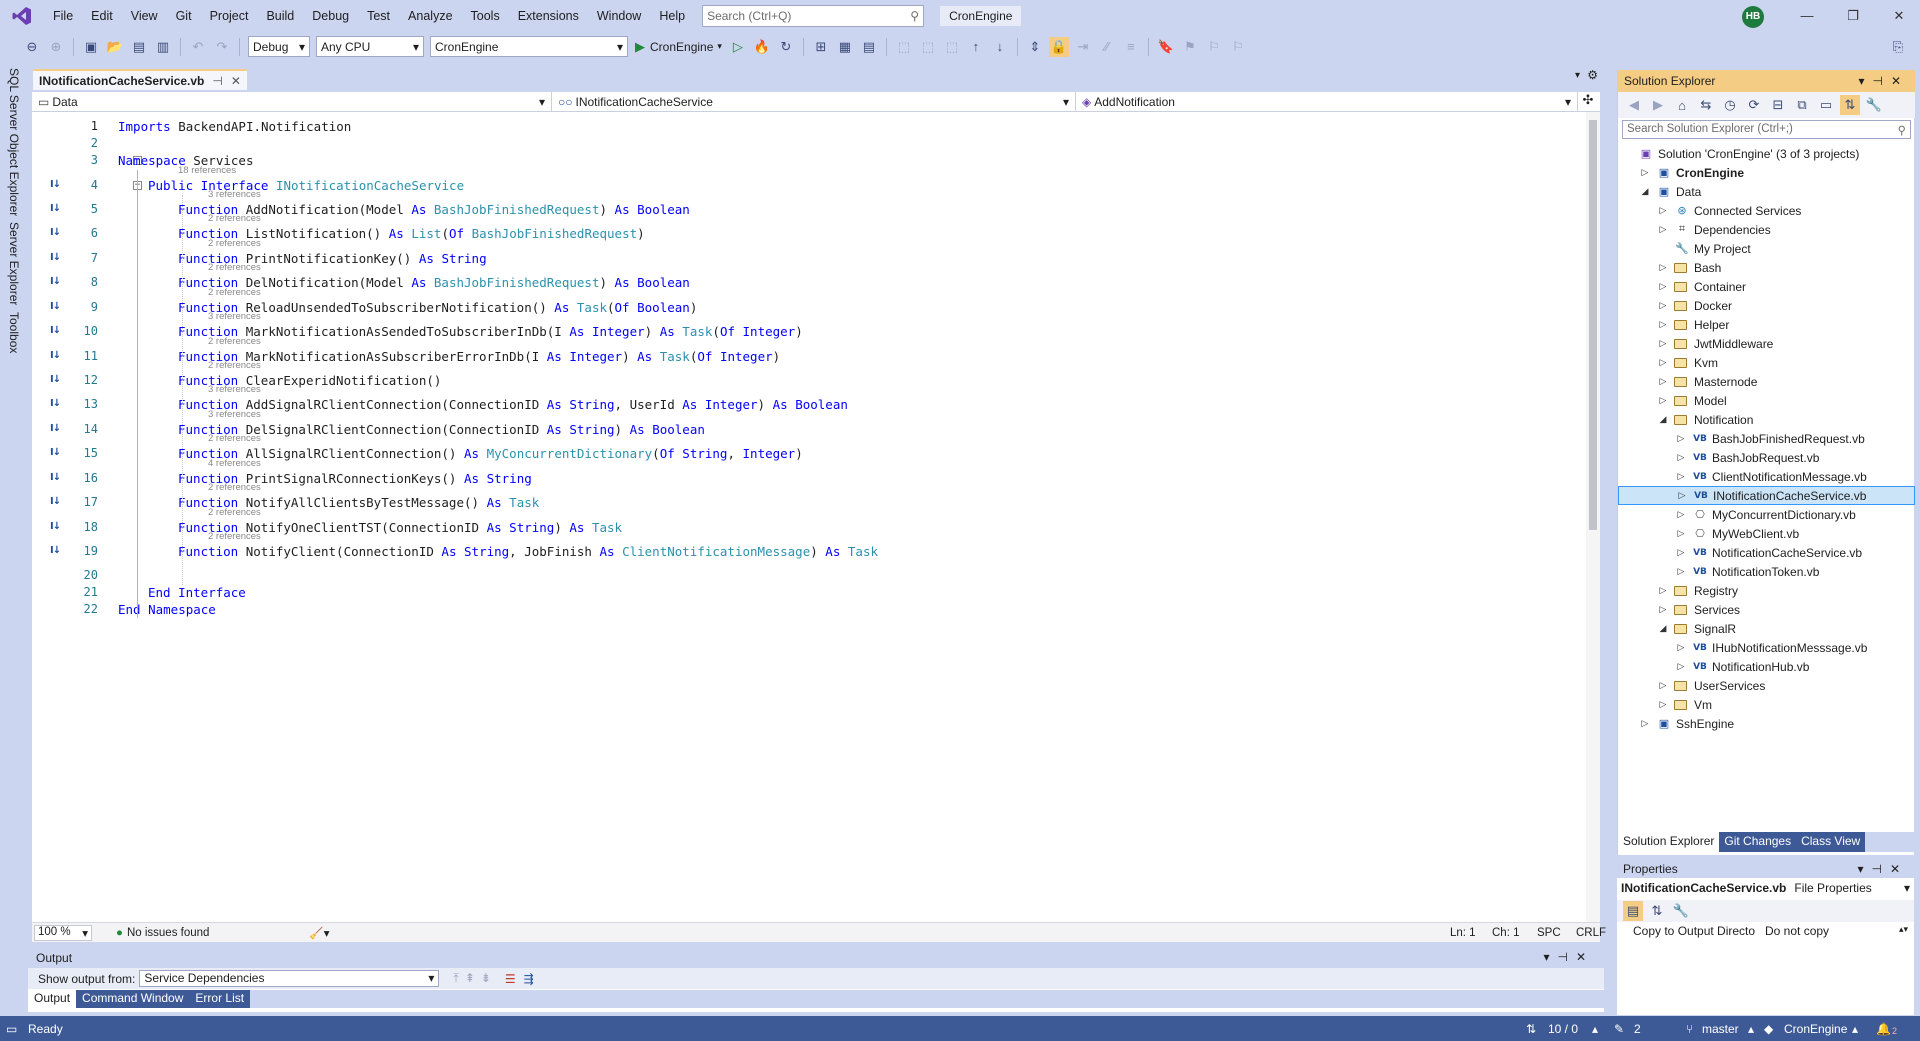 The image size is (1920, 1041). What do you see at coordinates (32, 47) in the screenshot?
I see `back-icon: ⊖` at bounding box center [32, 47].